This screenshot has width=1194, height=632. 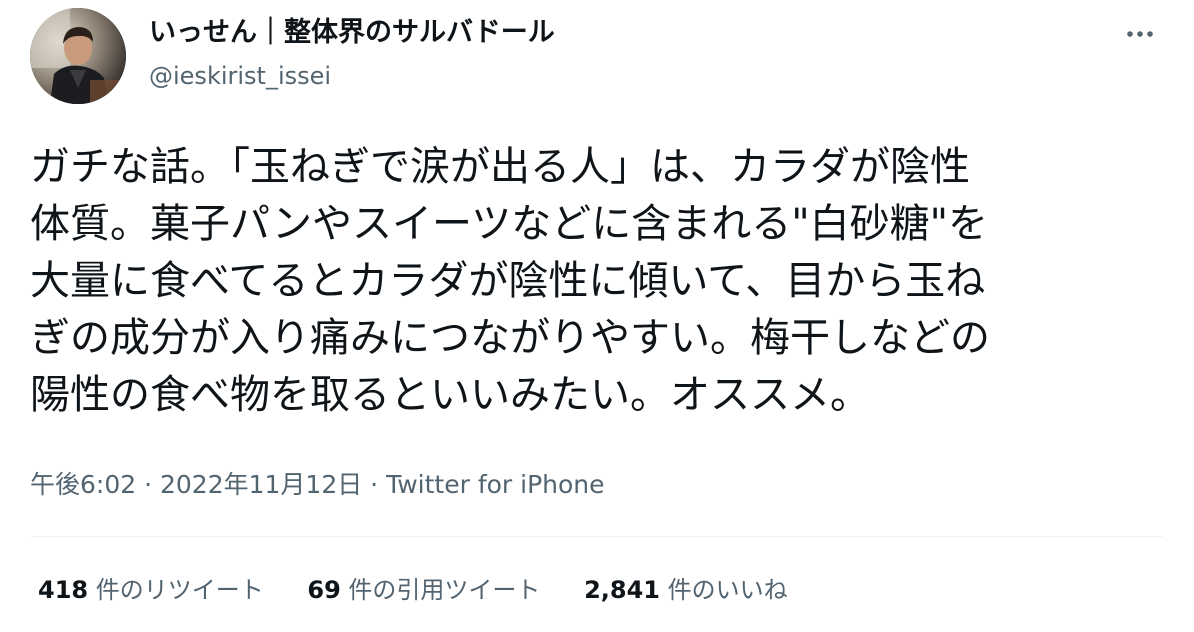 I want to click on quotes-count: 69, so click(x=324, y=590).